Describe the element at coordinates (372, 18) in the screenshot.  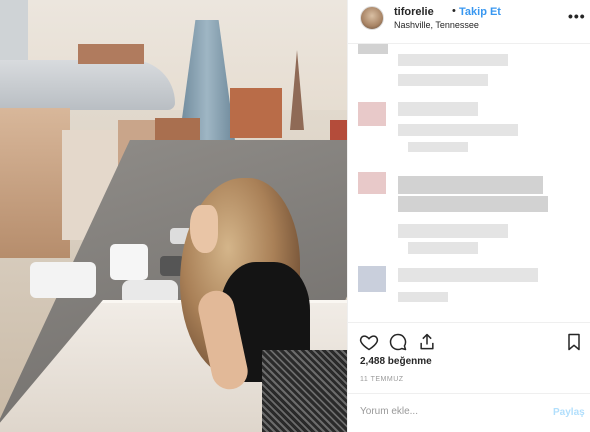
I see `avatar` at that location.